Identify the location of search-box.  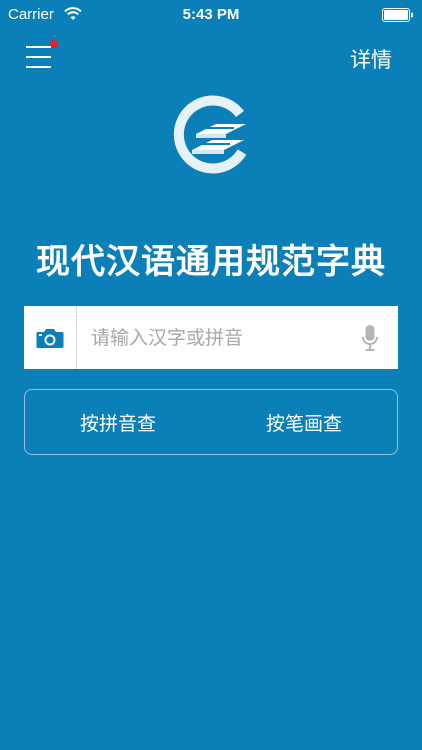
(211, 337).